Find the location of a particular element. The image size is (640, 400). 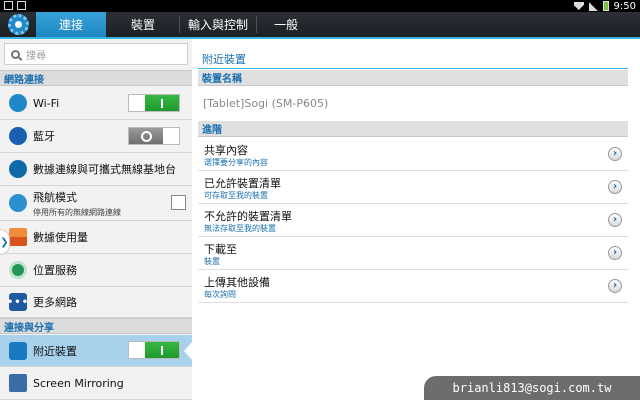

nearby-devices-icon is located at coordinates (18, 350).